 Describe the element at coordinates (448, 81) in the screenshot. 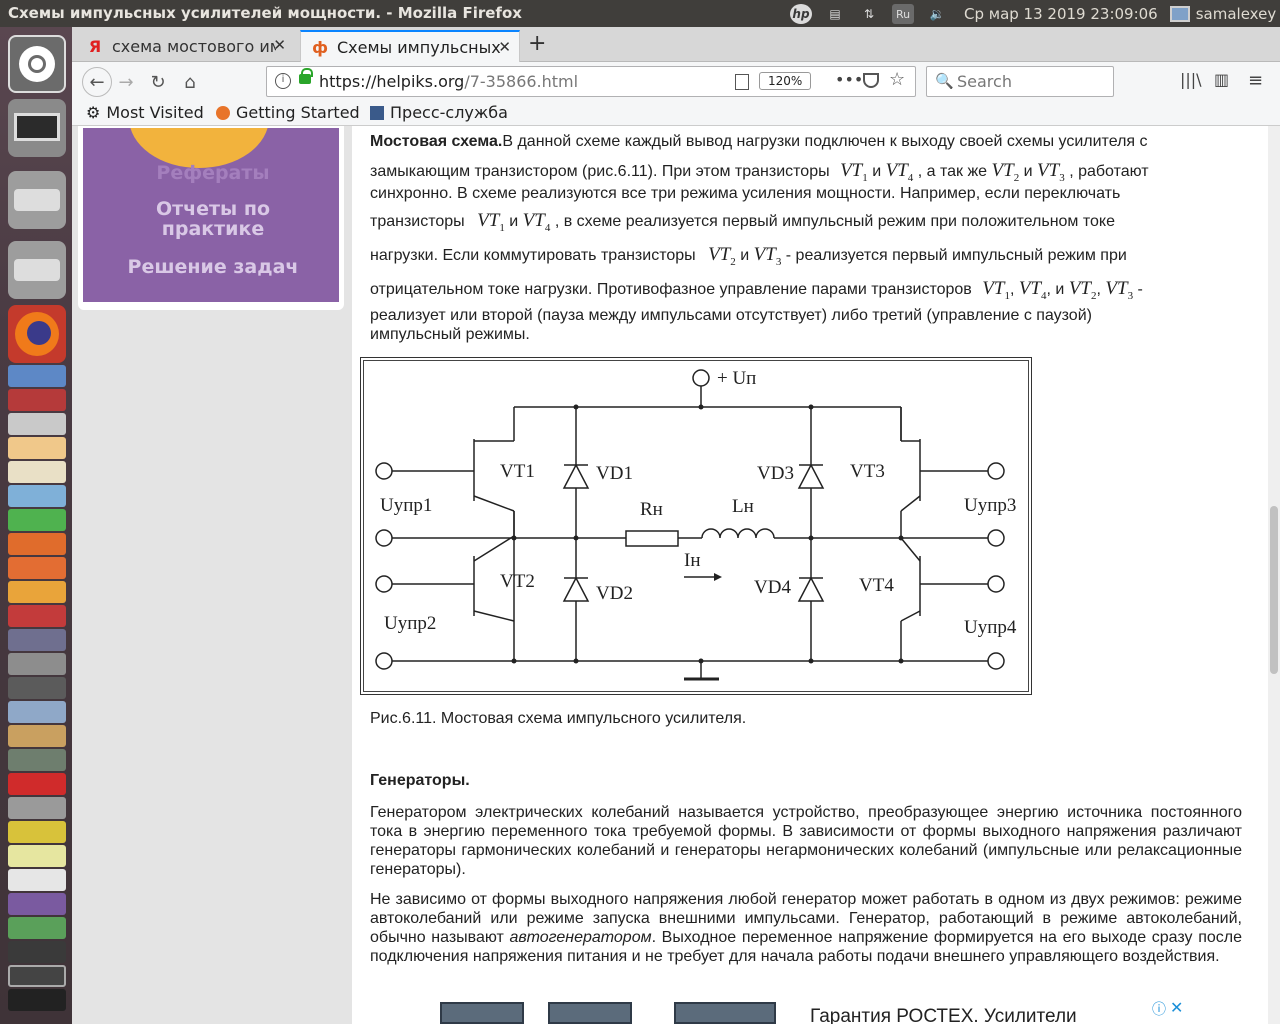

I see `url-text: https://helpiks.org/7-35866.html` at that location.